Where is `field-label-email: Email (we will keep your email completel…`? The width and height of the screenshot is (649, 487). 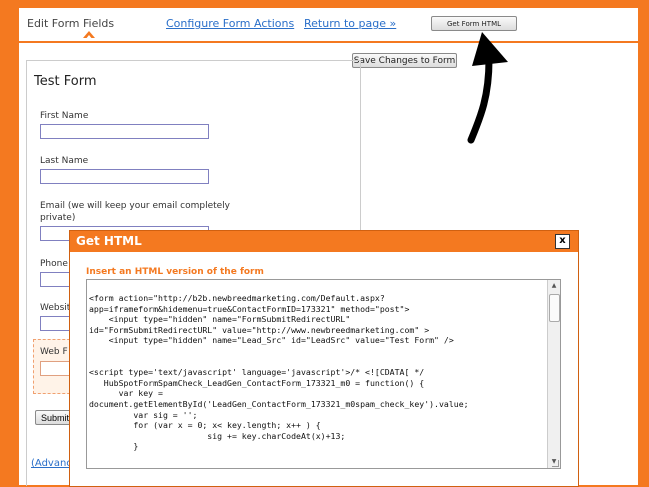 field-label-email: Email (we will keep your email completel… is located at coordinates (135, 212).